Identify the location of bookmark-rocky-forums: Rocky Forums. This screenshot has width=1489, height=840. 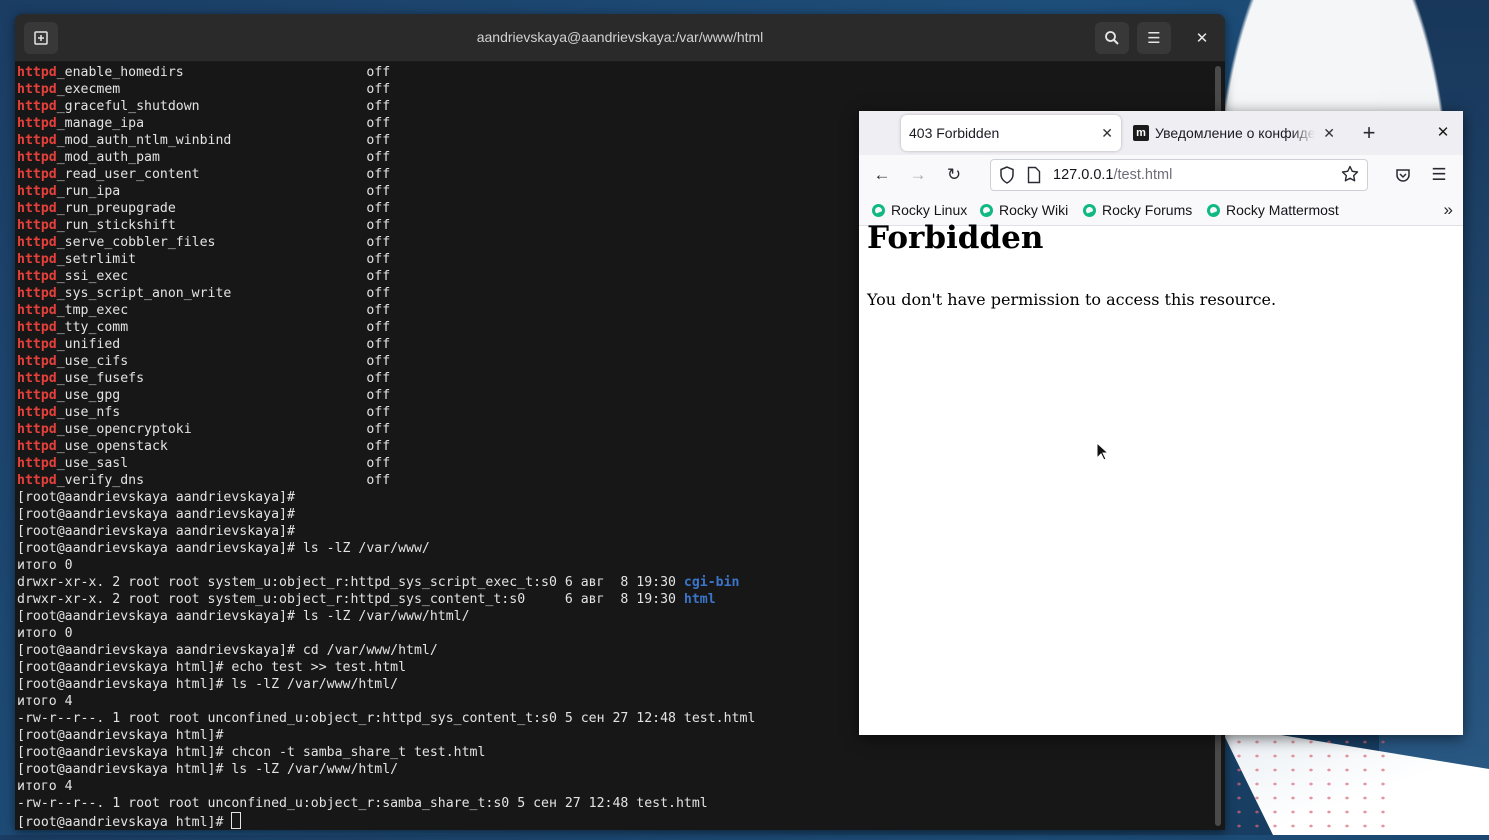
(1137, 210).